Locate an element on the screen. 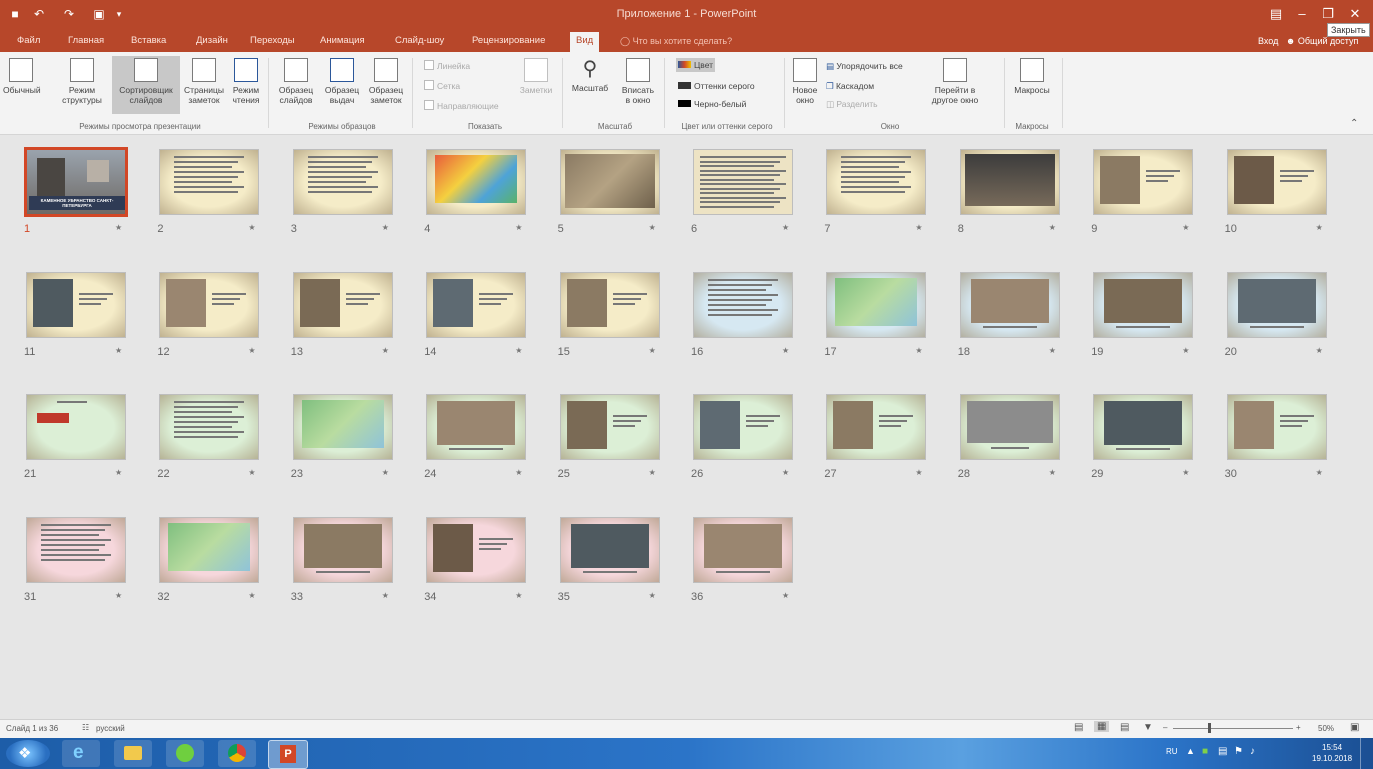 The height and width of the screenshot is (769, 1373). tab-transitions: Переходы is located at coordinates (272, 41).